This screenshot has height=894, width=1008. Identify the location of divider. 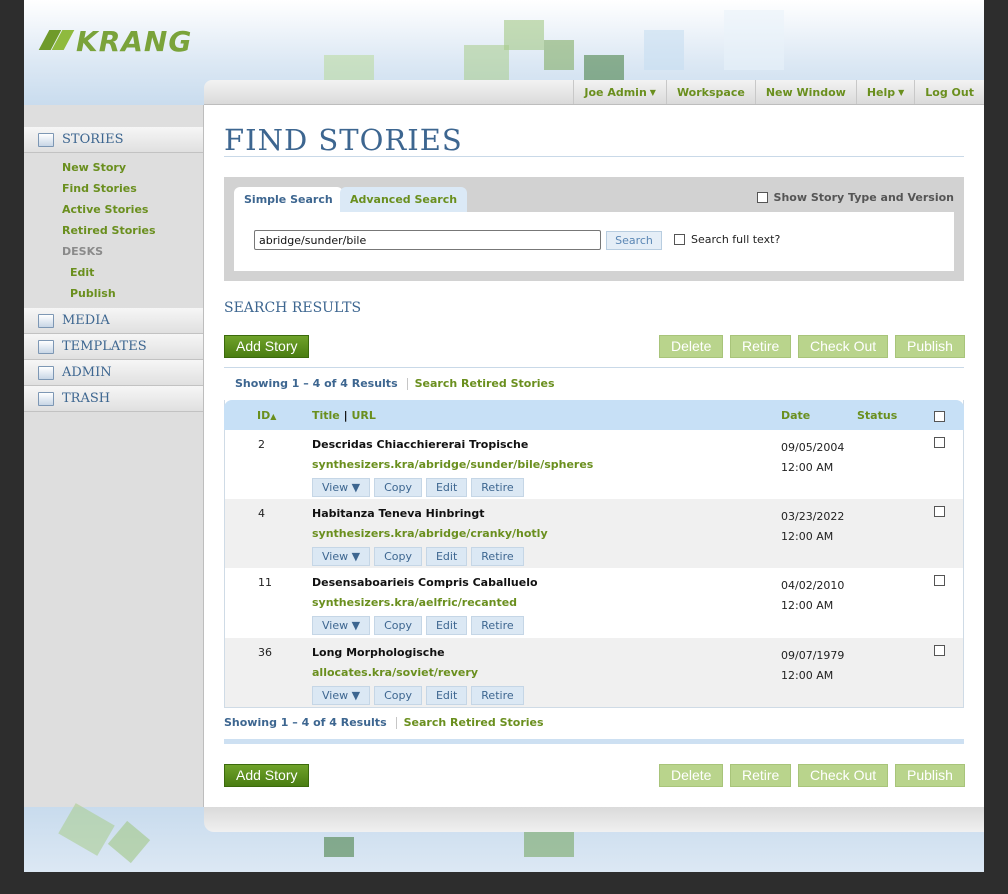
(407, 383).